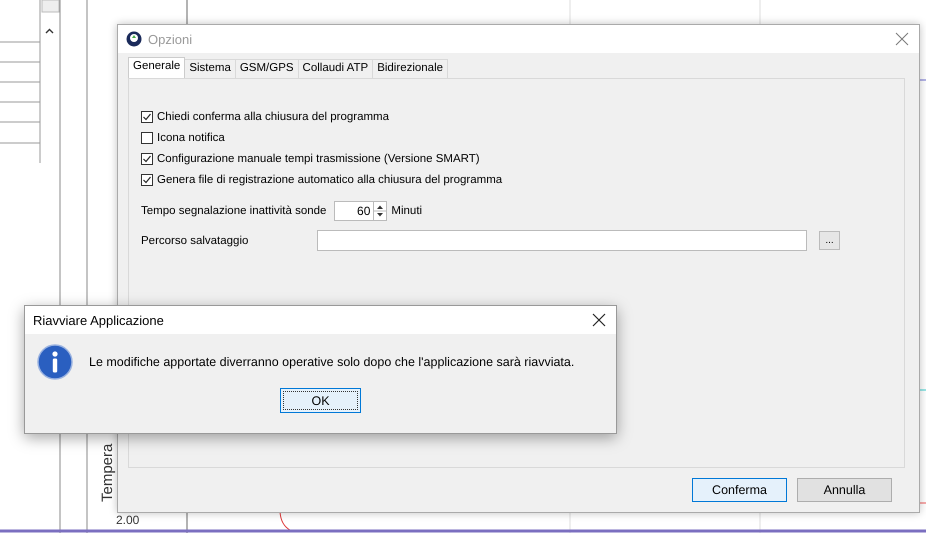  I want to click on window-title: Opzioni, so click(171, 39).